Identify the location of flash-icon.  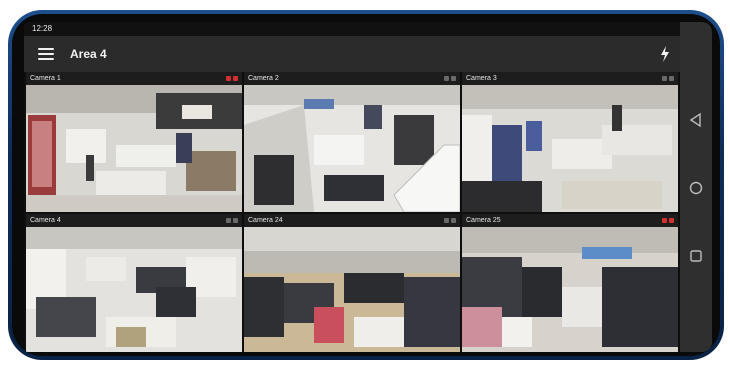
(665, 54).